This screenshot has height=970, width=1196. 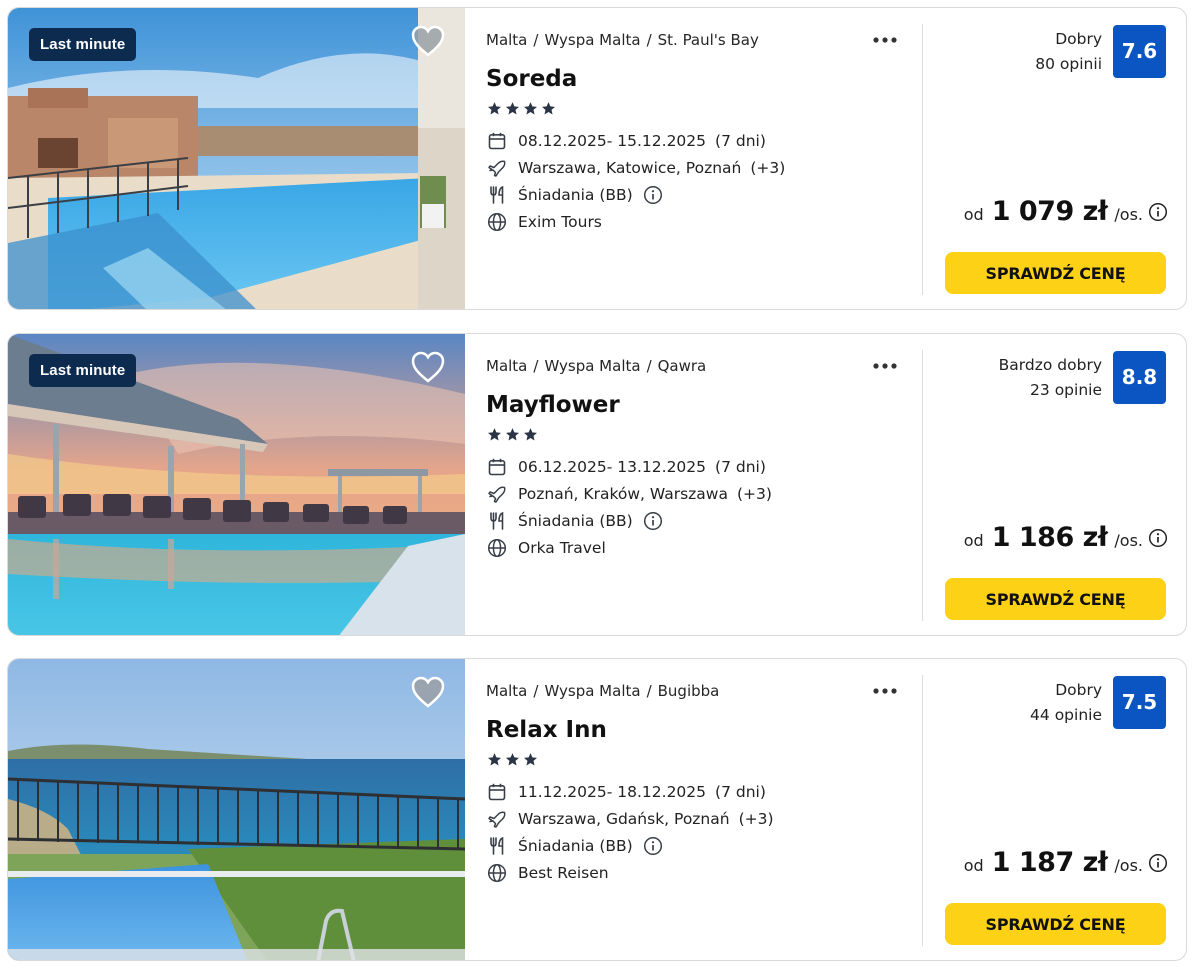 I want to click on breadcrumb-city: Qawra, so click(x=682, y=366).